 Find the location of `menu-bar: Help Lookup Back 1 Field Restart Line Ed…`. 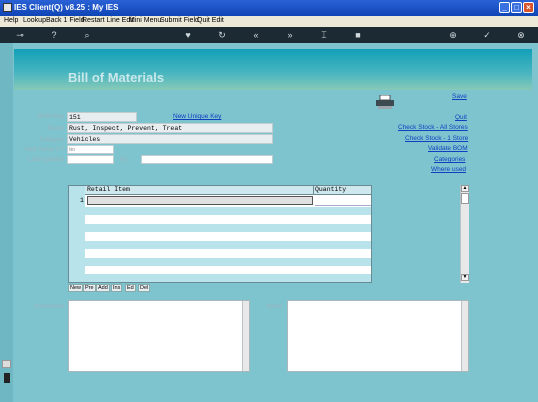

menu-bar: Help Lookup Back 1 Field Restart Line Ed… is located at coordinates (269, 21).